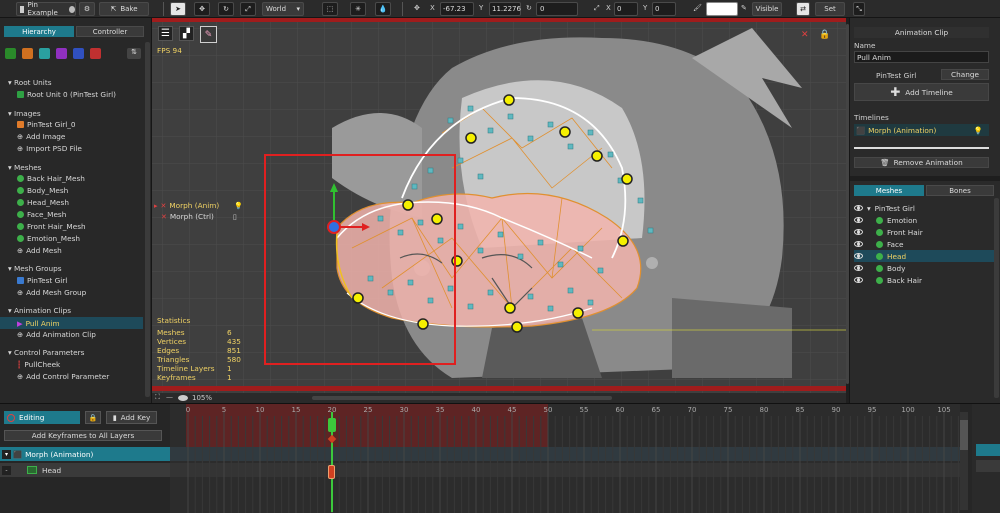 The width and height of the screenshot is (1000, 513). I want to click on pos-y-field: 11.2276, so click(505, 9).